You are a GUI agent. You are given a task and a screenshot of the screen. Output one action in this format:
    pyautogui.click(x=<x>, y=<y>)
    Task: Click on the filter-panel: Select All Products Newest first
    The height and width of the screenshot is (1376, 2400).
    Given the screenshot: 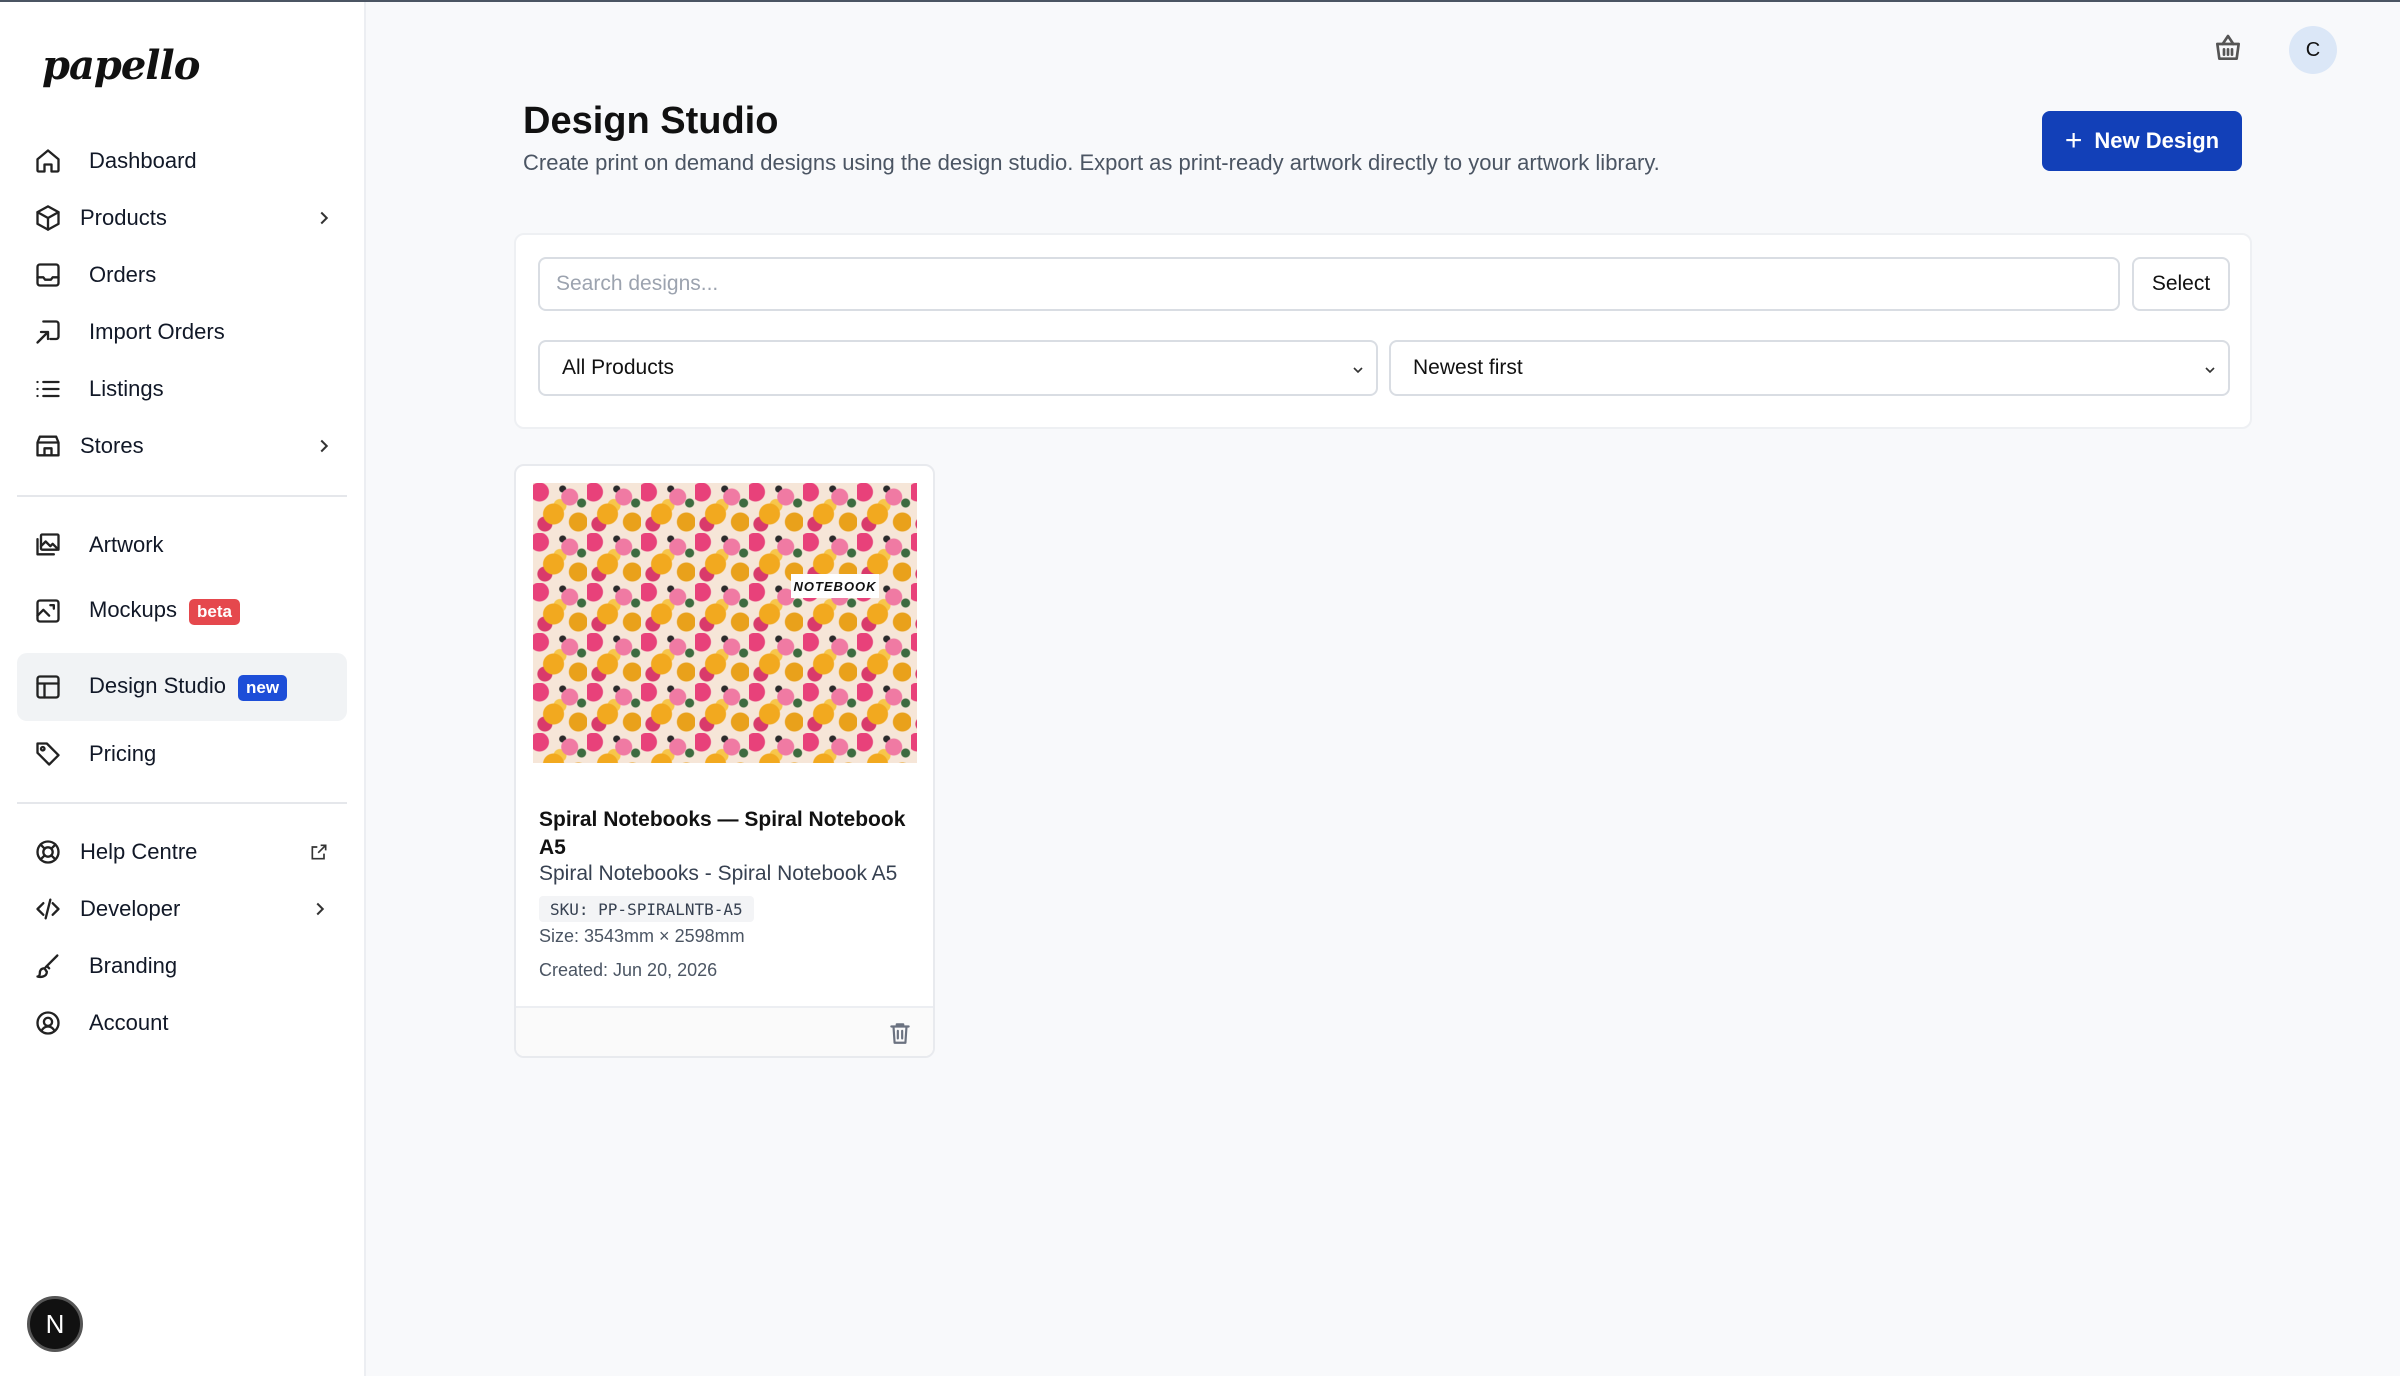 What is the action you would take?
    pyautogui.click(x=1383, y=331)
    